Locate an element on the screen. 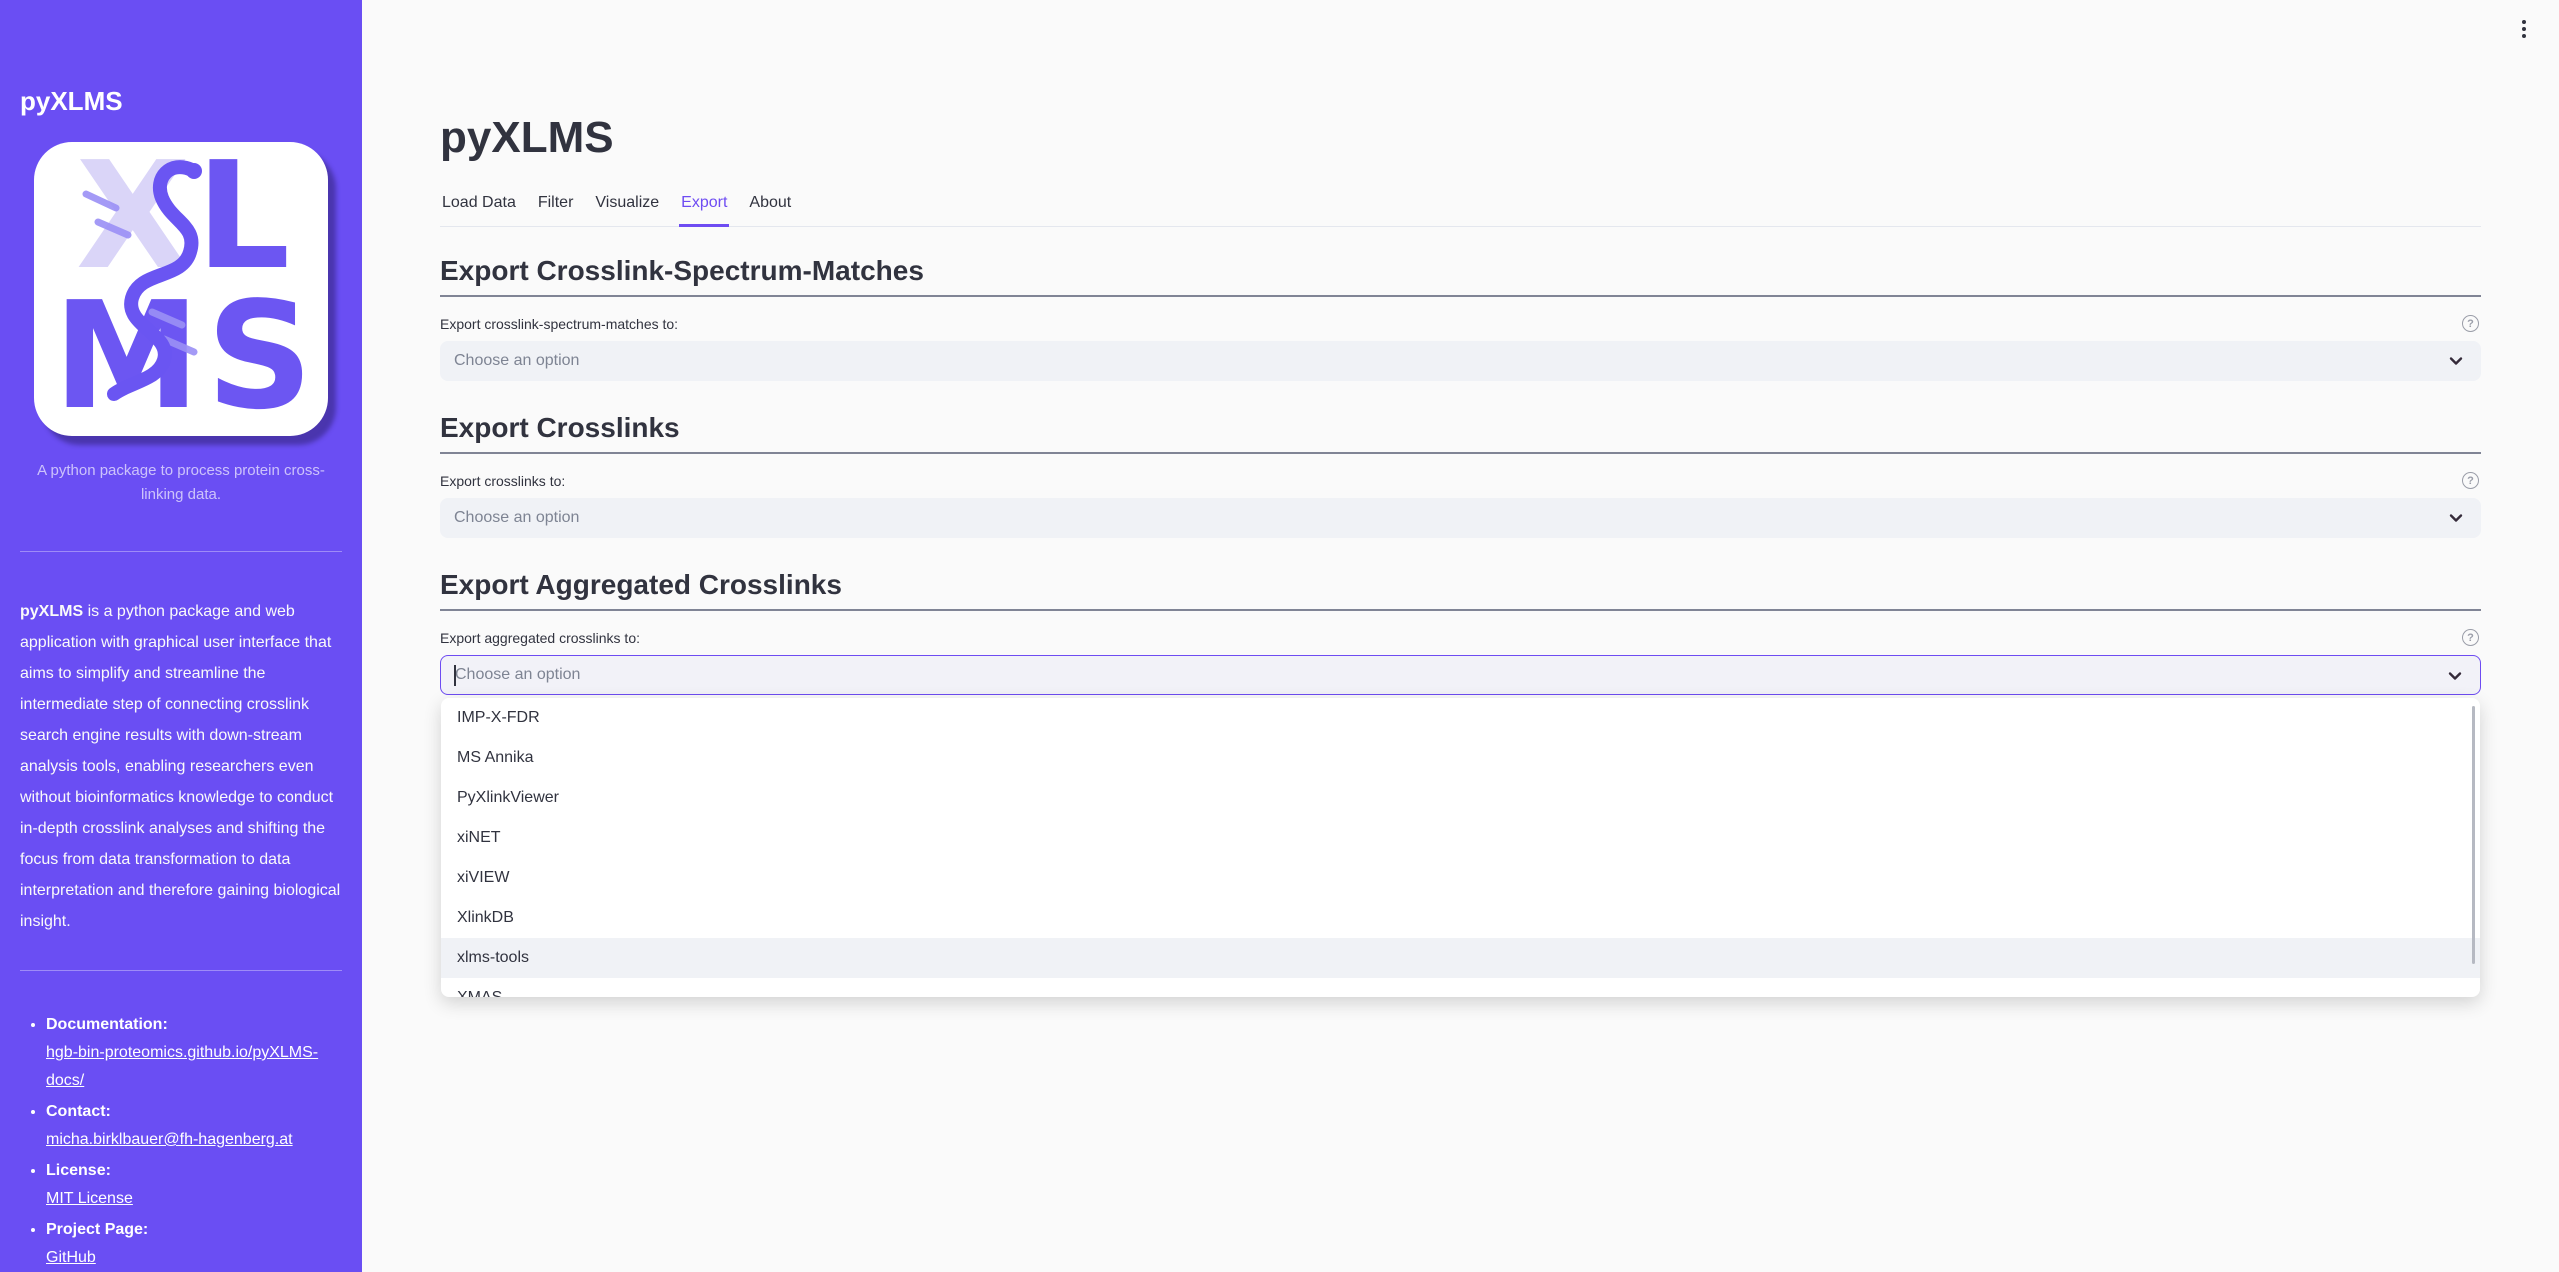 This screenshot has height=1272, width=2559. section-title: Export Crosslinks is located at coordinates (560, 427).